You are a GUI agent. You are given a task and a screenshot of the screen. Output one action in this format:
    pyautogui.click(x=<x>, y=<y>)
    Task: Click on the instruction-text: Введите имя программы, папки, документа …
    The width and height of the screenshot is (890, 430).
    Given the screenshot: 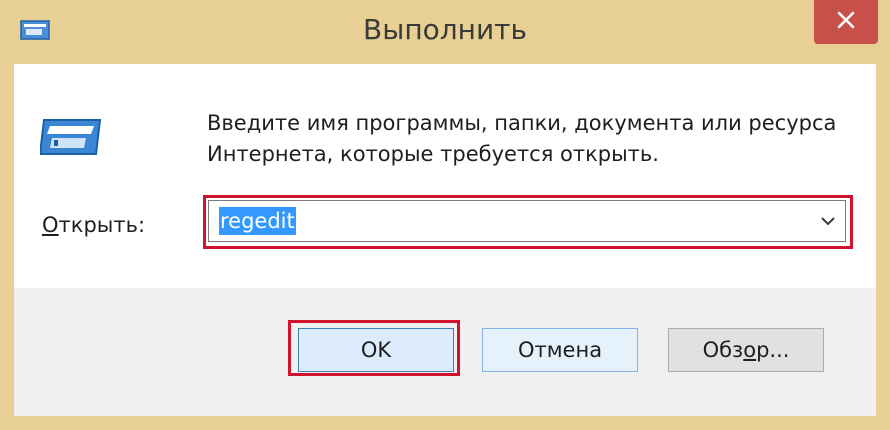 What is the action you would take?
    pyautogui.click(x=537, y=139)
    